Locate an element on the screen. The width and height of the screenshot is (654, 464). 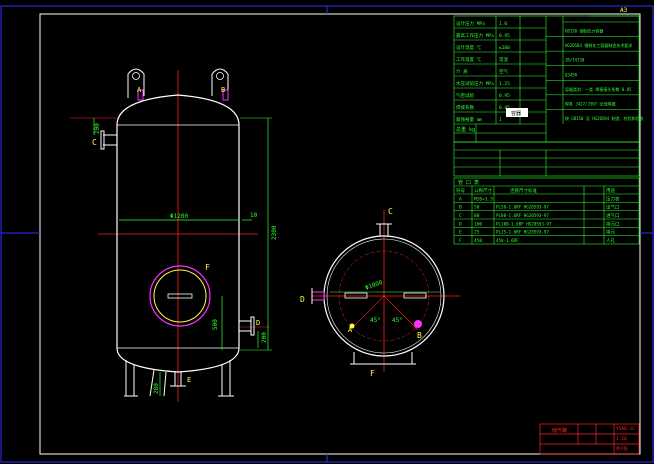
nozzle-row-size: 80 is located at coordinates (477, 216).